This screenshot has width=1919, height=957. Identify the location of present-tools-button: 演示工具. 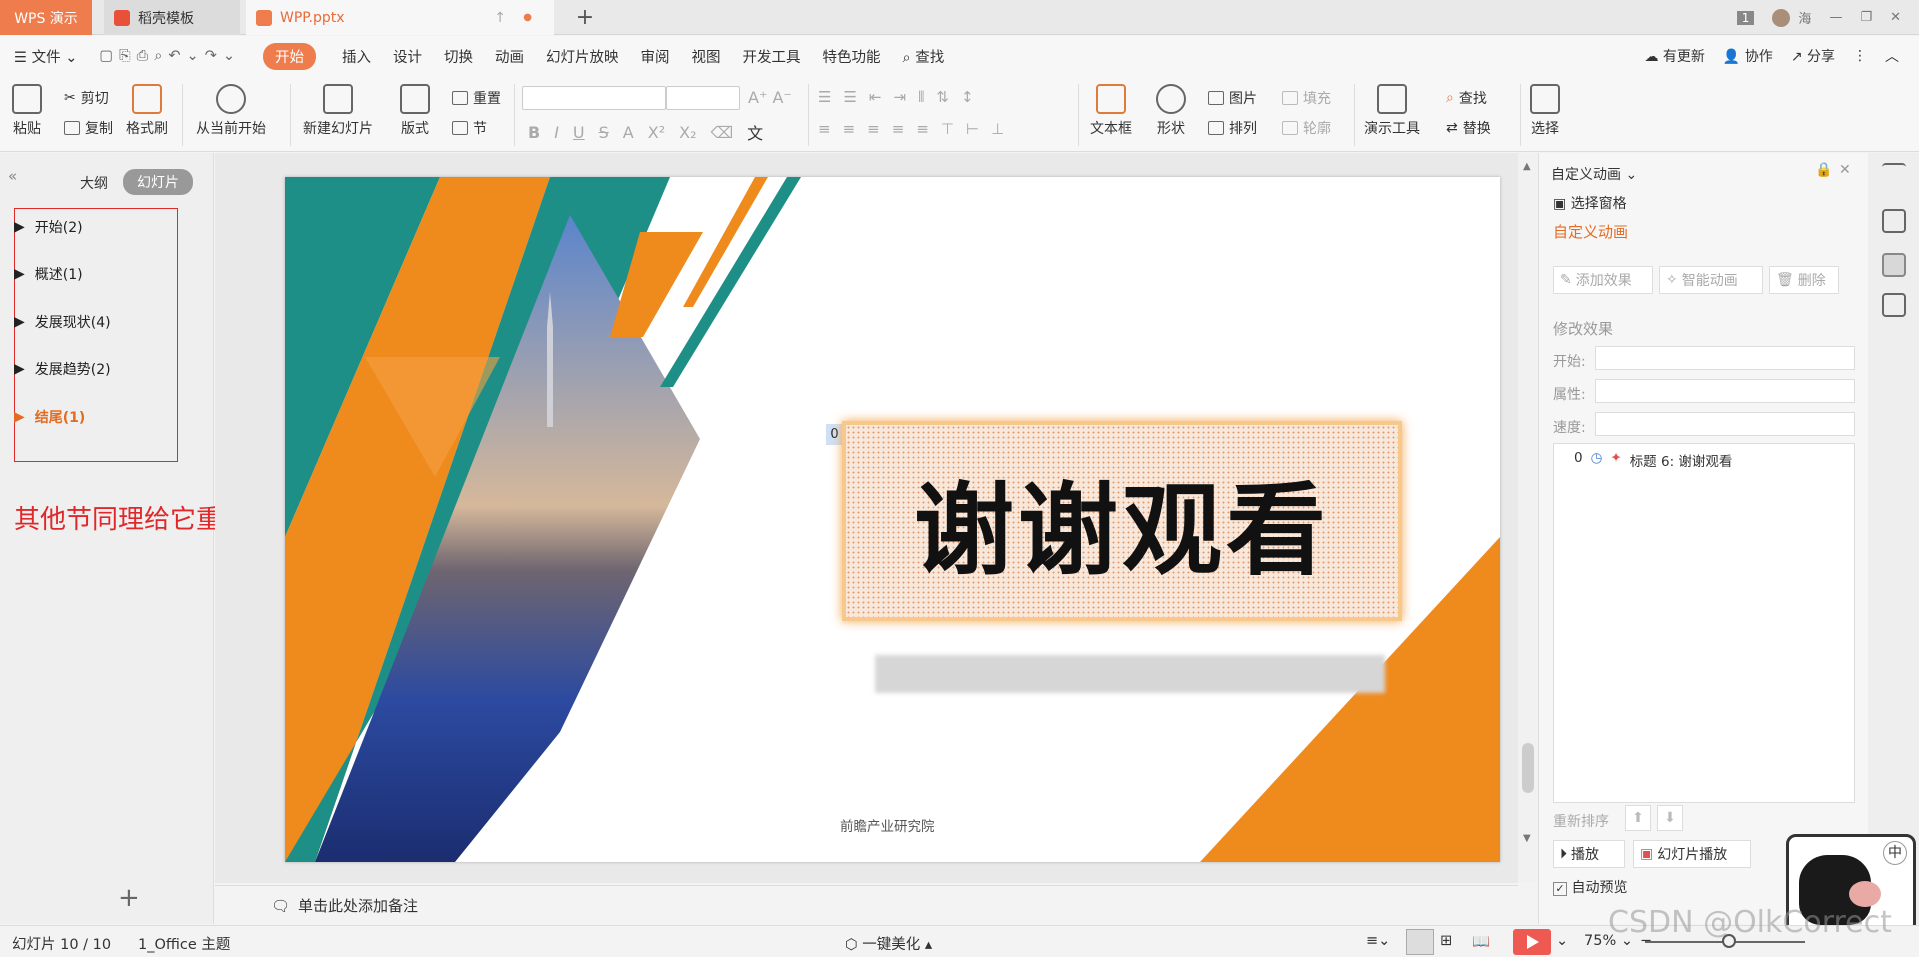
(1392, 111).